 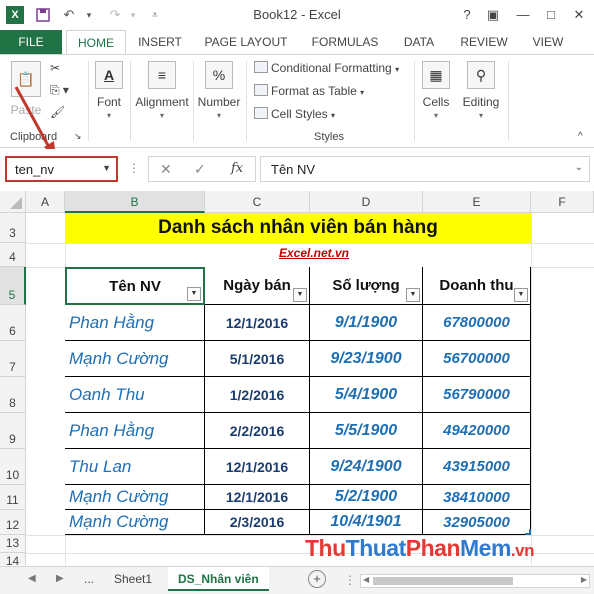 I want to click on conditional-formatting-button: Conditional Formatting ▾, so click(x=326, y=68).